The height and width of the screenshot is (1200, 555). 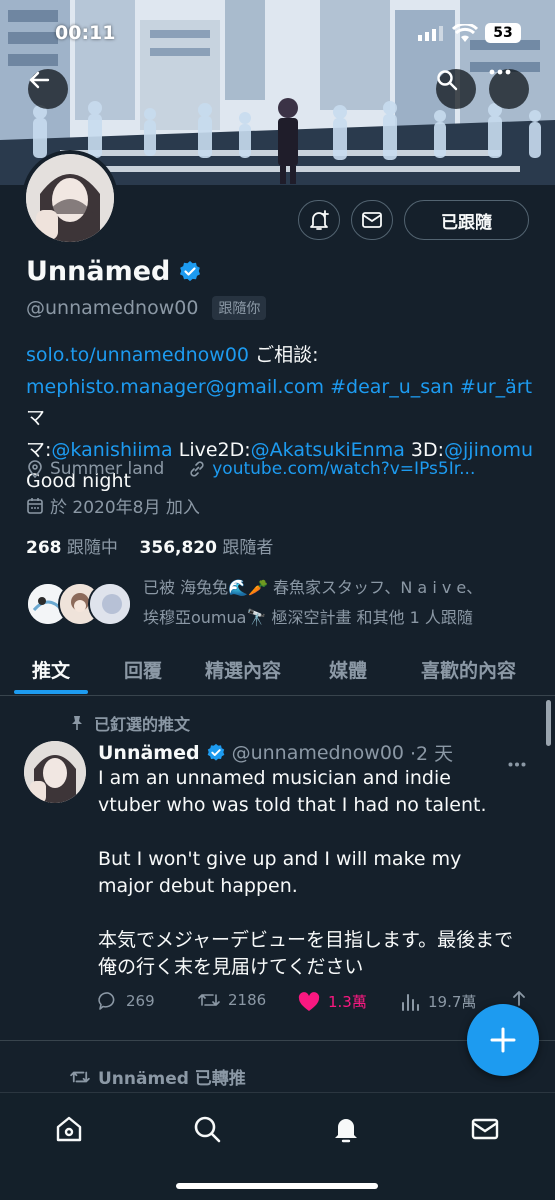 What do you see at coordinates (313, 587) in the screenshot?
I see `followed-by-line: 已被 海兔兔🌊🥕 春魚家スタッフ、N a i v e、` at bounding box center [313, 587].